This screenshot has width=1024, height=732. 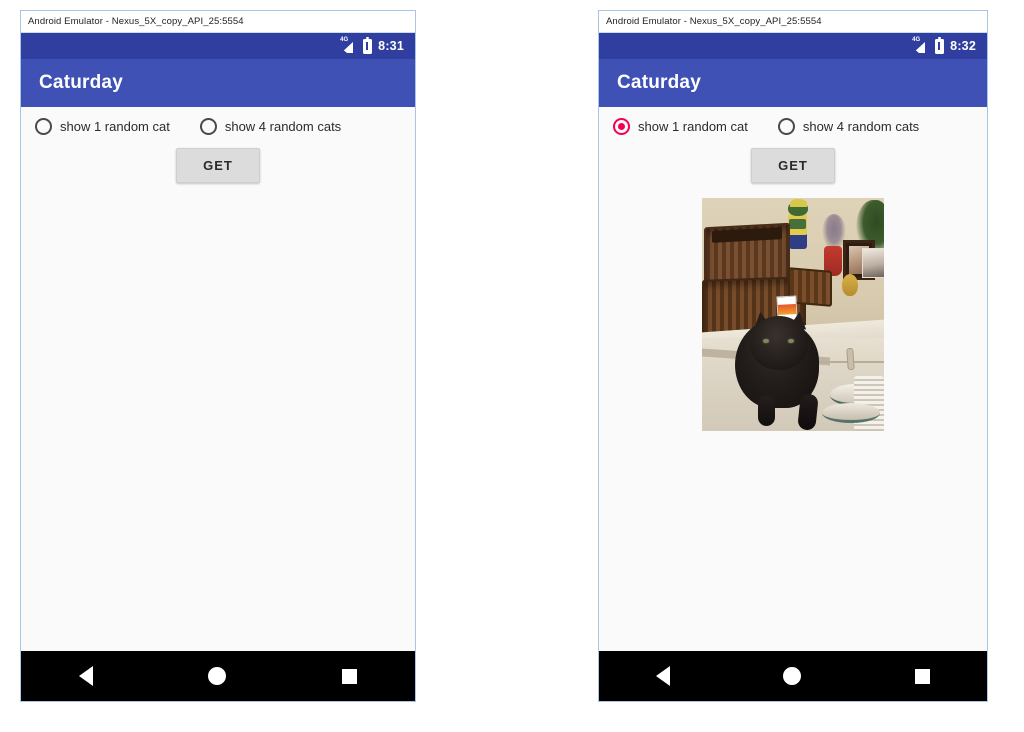 I want to click on photo-bowl-lower, so click(x=851, y=413).